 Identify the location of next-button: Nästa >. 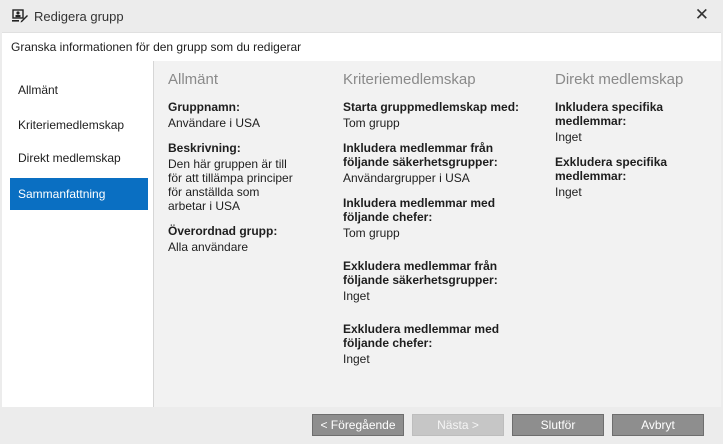
(458, 425).